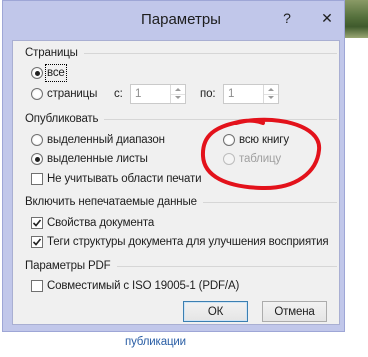 The width and height of the screenshot is (368, 357). Describe the element at coordinates (356, 19) in the screenshot. I see `background-photo` at that location.